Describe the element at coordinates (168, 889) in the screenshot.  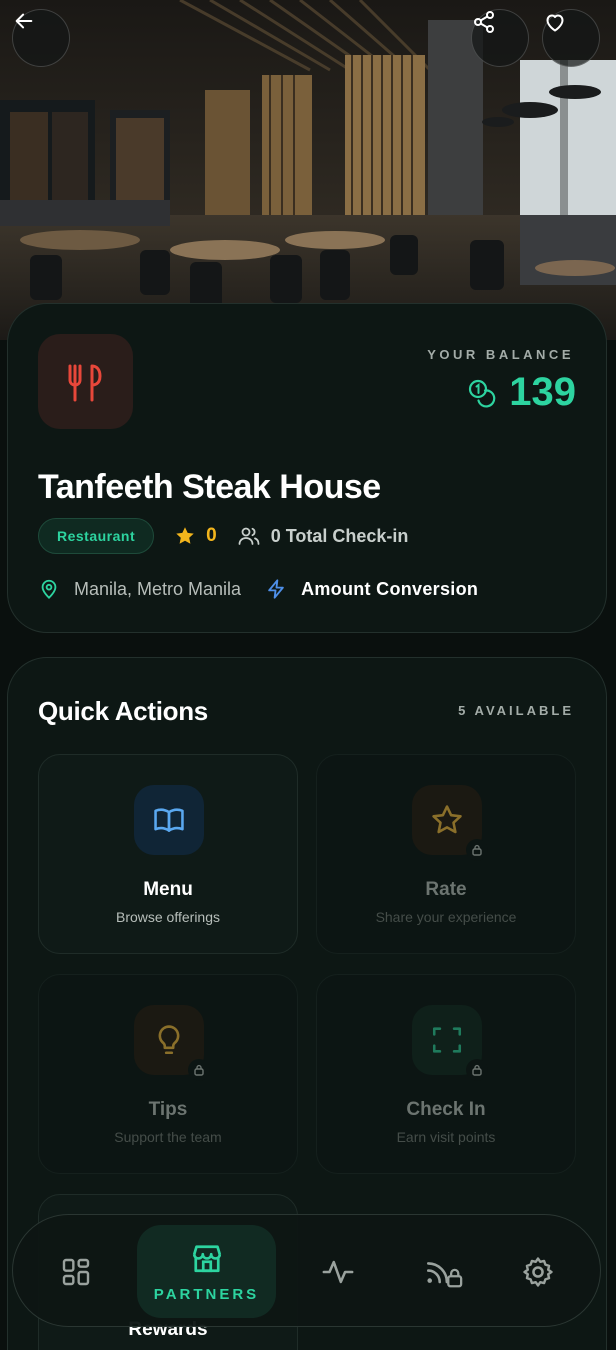
I see `tile-title: Menu` at that location.